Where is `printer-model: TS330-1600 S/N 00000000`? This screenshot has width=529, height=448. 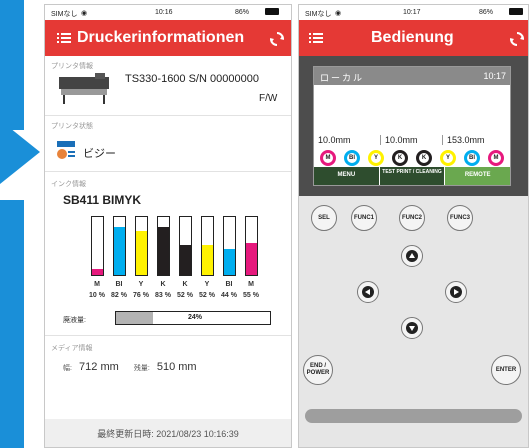 printer-model: TS330-1600 S/N 00000000 is located at coordinates (192, 79).